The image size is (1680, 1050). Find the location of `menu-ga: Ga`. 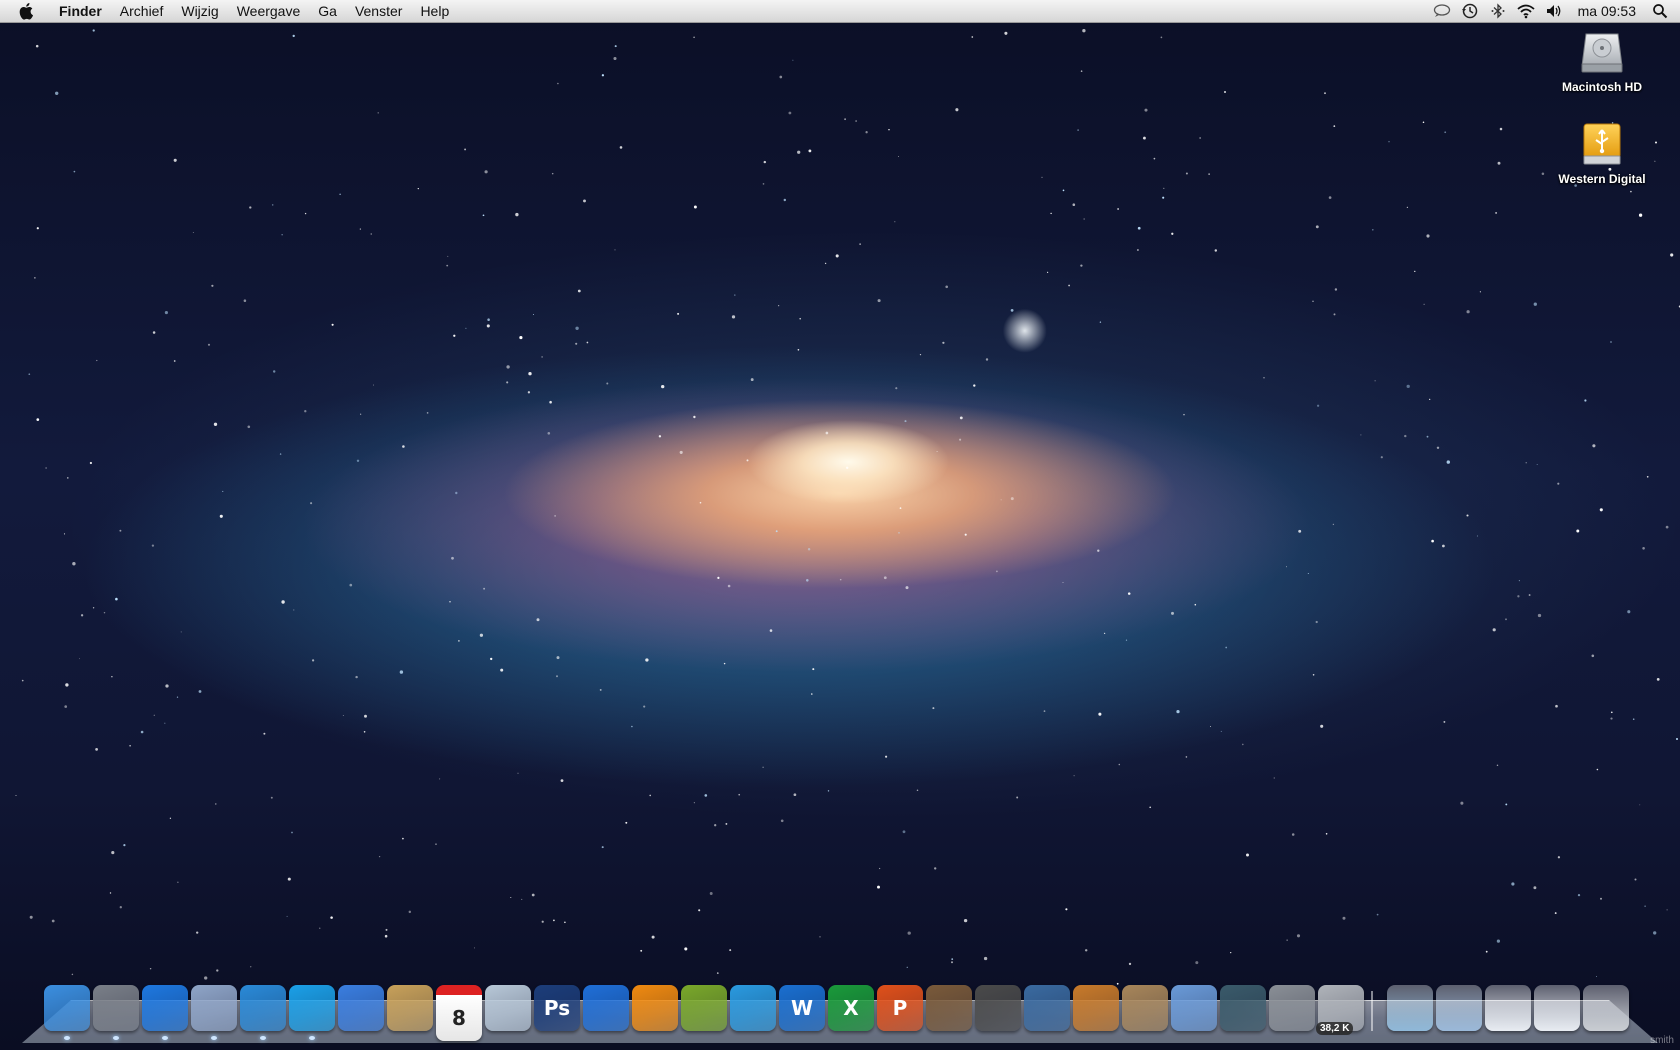

menu-ga: Ga is located at coordinates (327, 11).